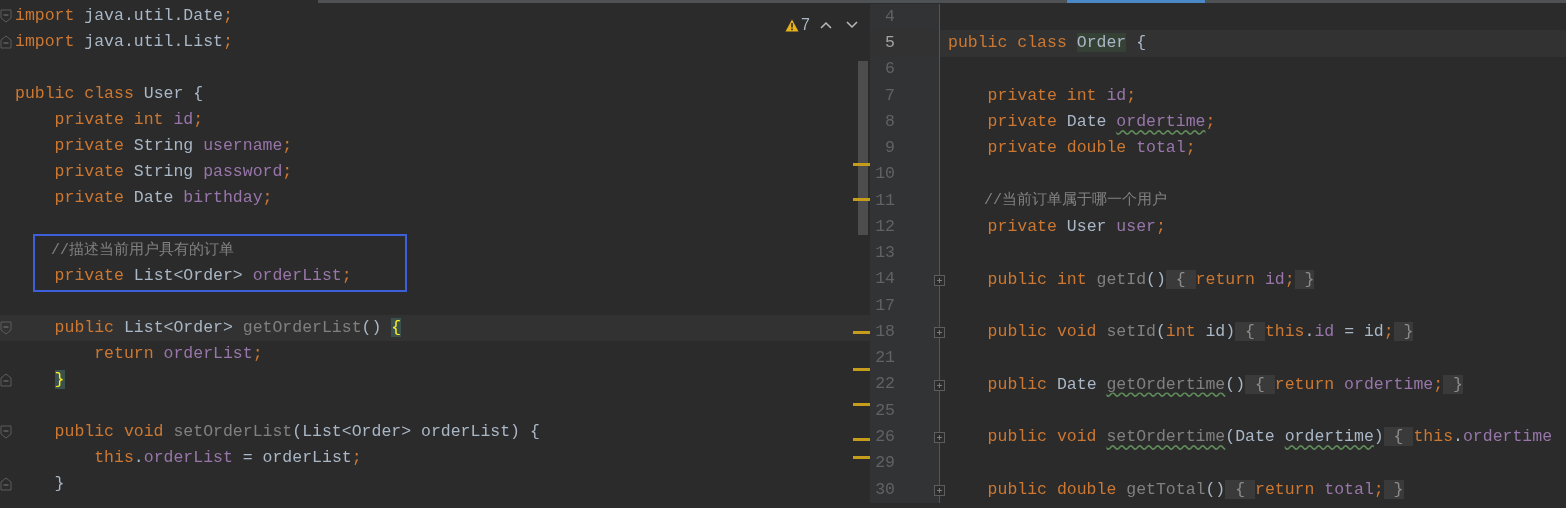 The width and height of the screenshot is (1566, 508). I want to click on code-line: private double total;, so click(1091, 148).